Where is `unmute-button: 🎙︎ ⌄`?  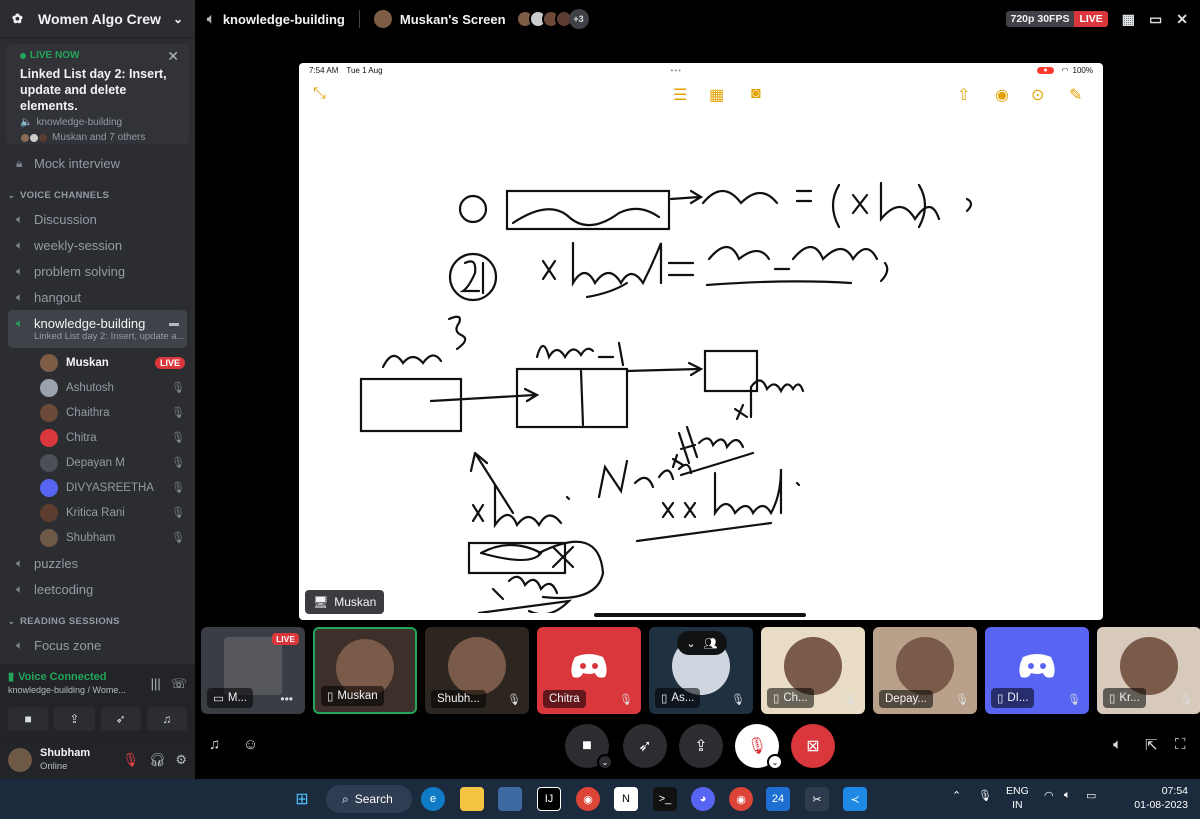
unmute-button: 🎙︎ ⌄ is located at coordinates (759, 747).